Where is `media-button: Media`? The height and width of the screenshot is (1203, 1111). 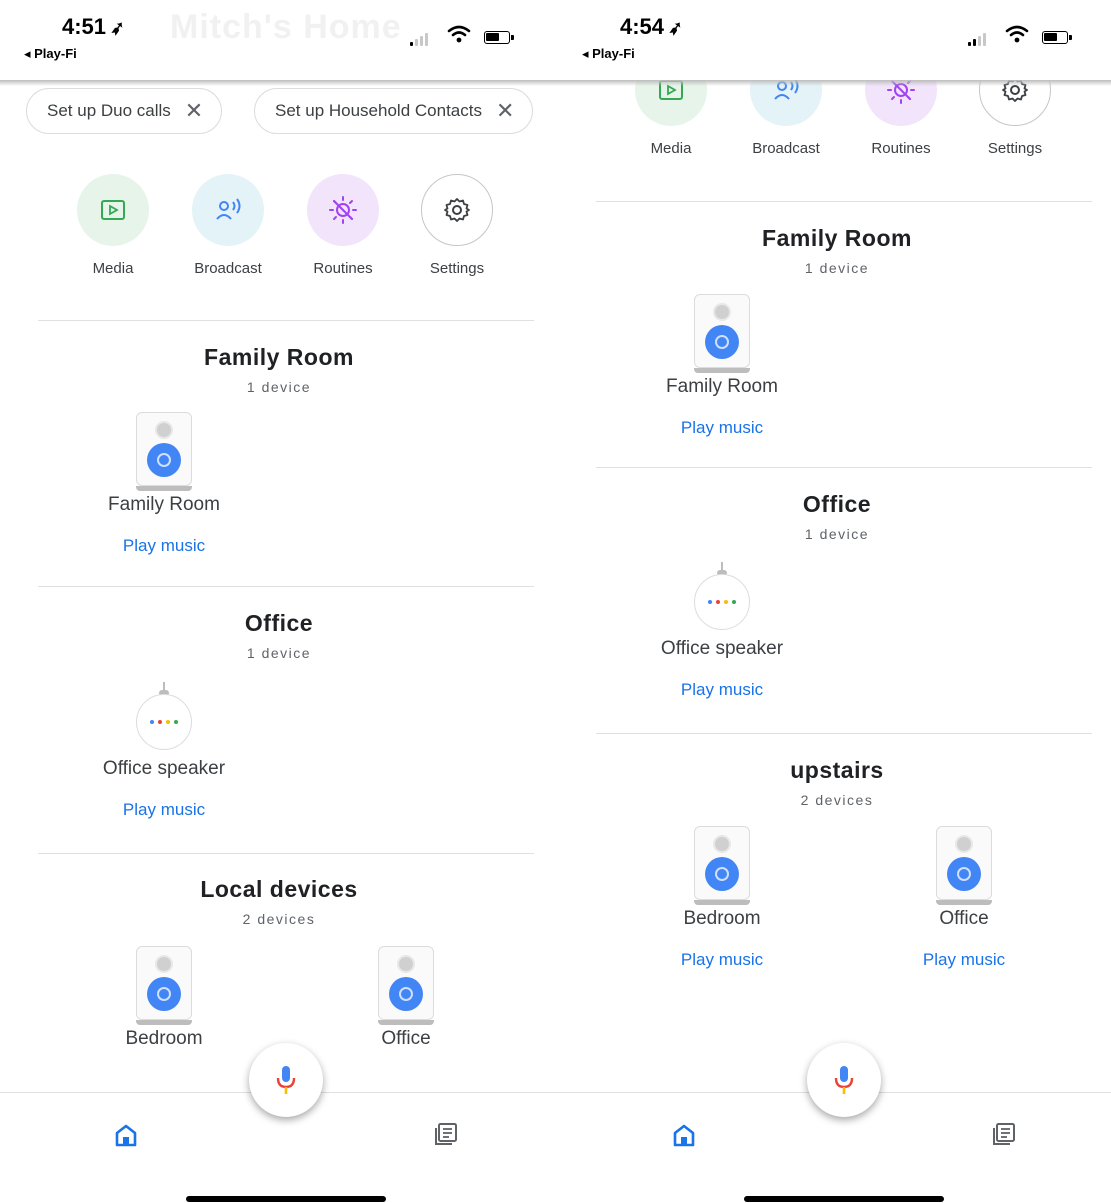
media-button: Media is located at coordinates (113, 225).